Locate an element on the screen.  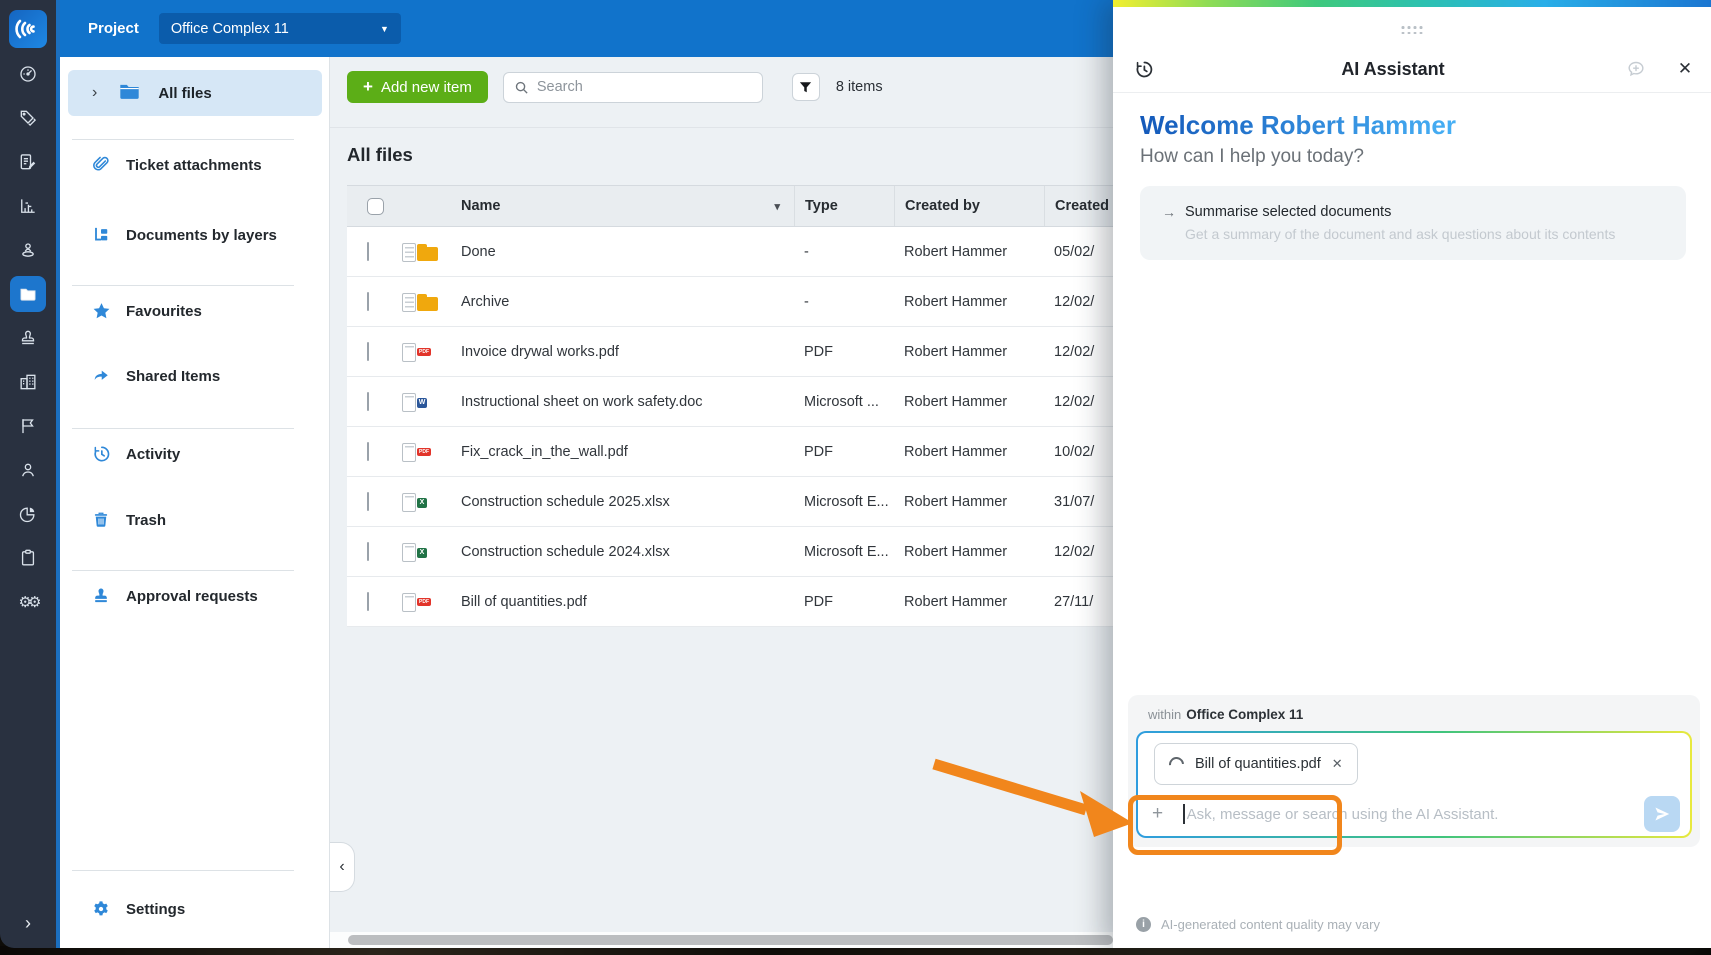
paper-plane-icon is located at coordinates (1662, 814).